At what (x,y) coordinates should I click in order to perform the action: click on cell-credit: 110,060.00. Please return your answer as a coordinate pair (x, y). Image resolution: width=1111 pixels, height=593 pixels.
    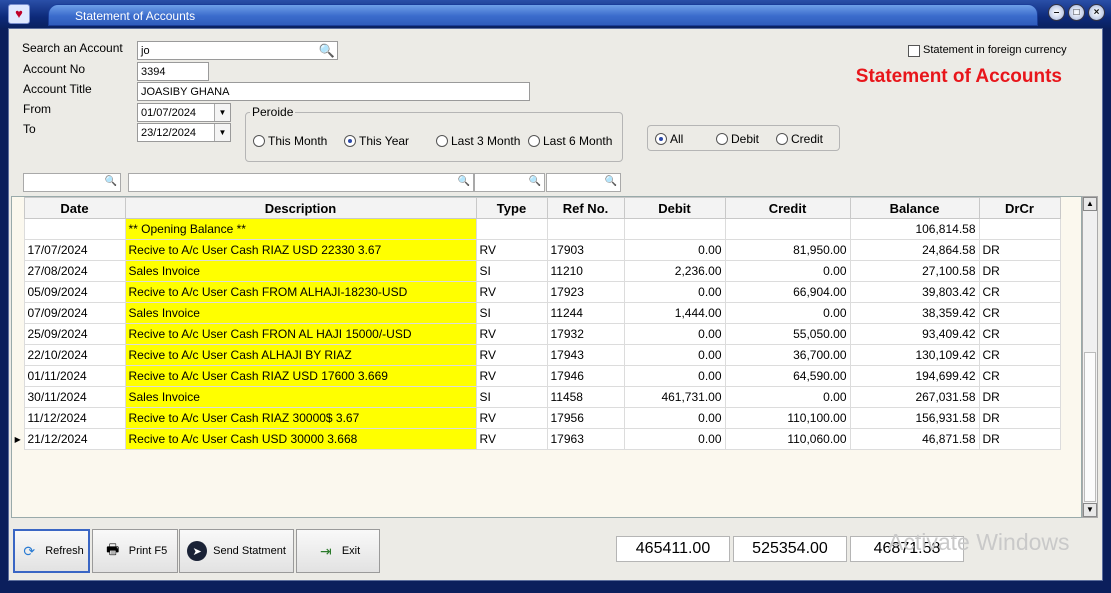
    Looking at the image, I should click on (787, 439).